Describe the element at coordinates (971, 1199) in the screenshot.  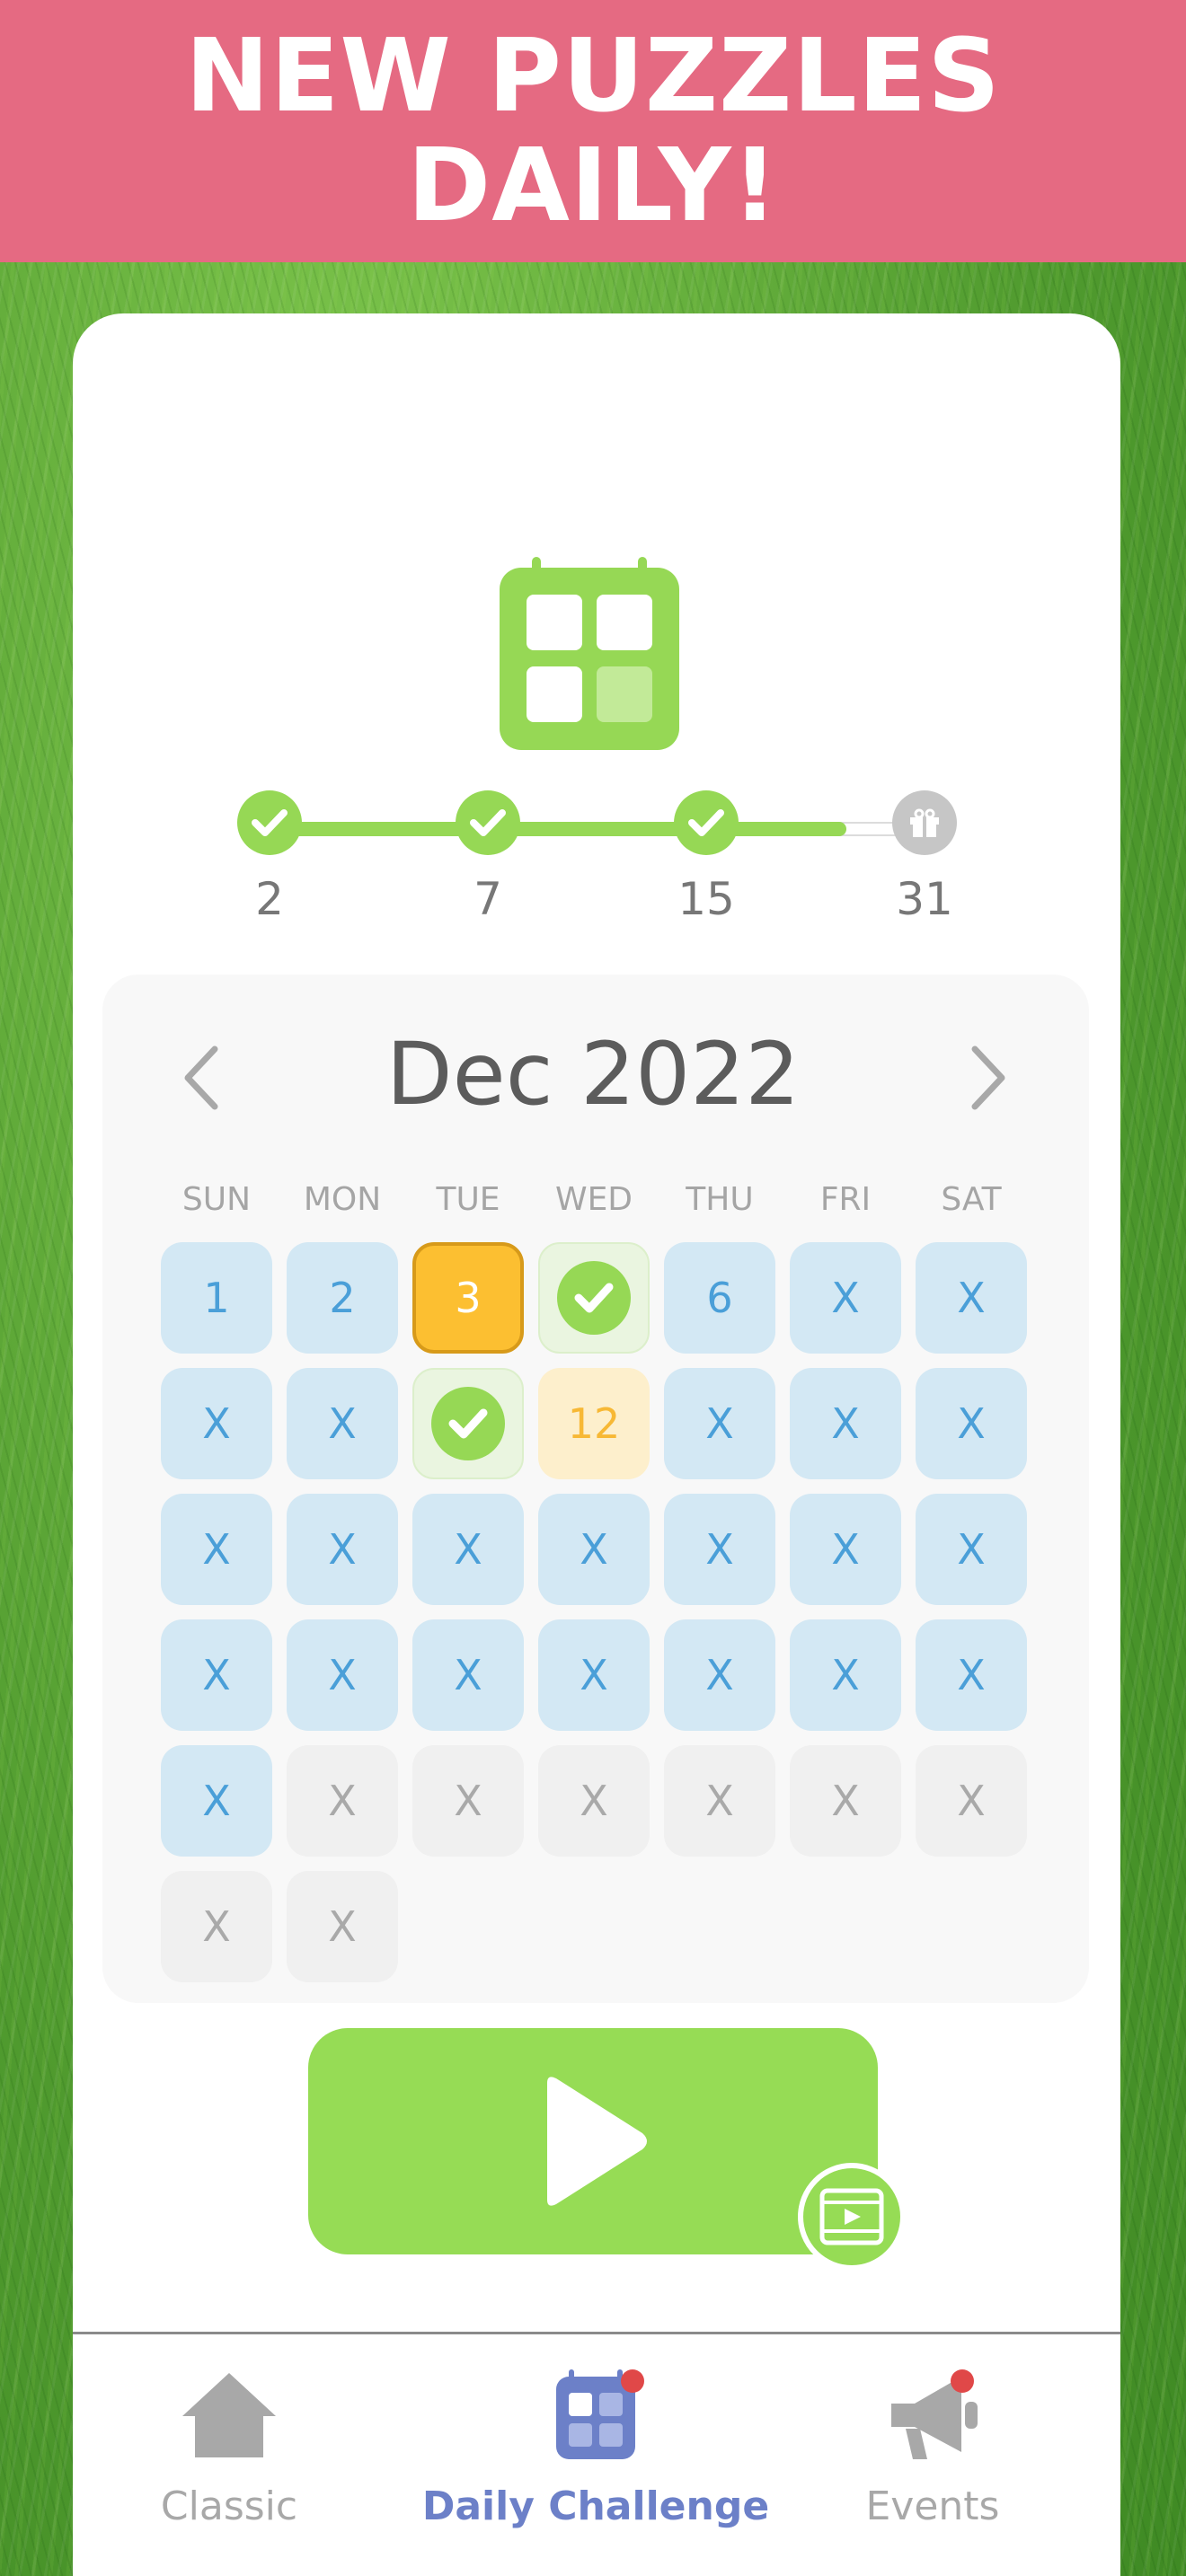
I see `weekday-sat: SAT` at that location.